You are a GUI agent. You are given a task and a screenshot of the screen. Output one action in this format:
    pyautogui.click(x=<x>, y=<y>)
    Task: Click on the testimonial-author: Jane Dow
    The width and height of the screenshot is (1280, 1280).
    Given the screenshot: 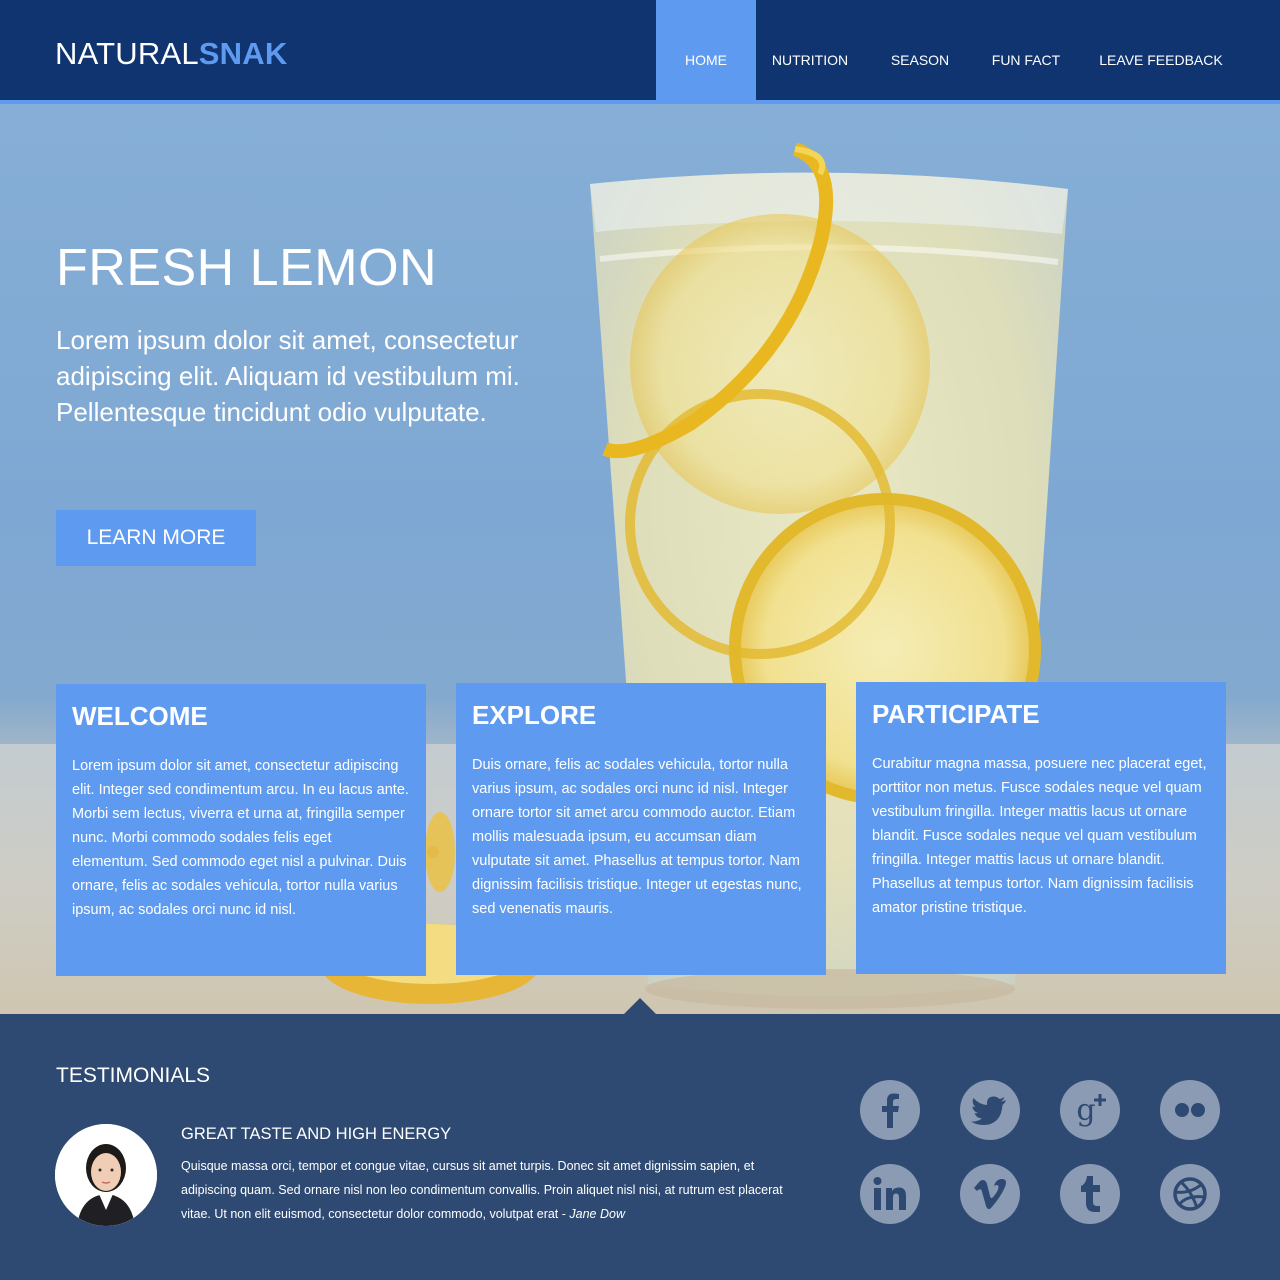 What is the action you would take?
    pyautogui.click(x=597, y=1214)
    